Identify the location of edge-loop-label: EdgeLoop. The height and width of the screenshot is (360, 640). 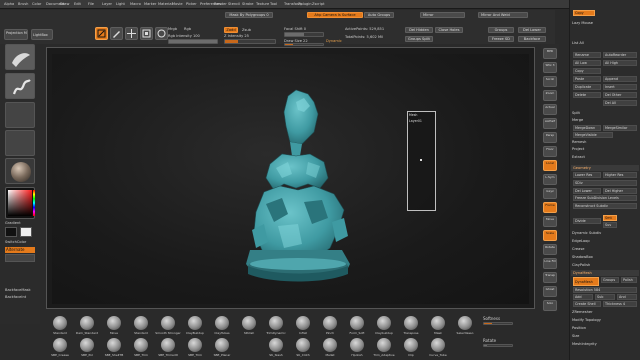
(605, 241).